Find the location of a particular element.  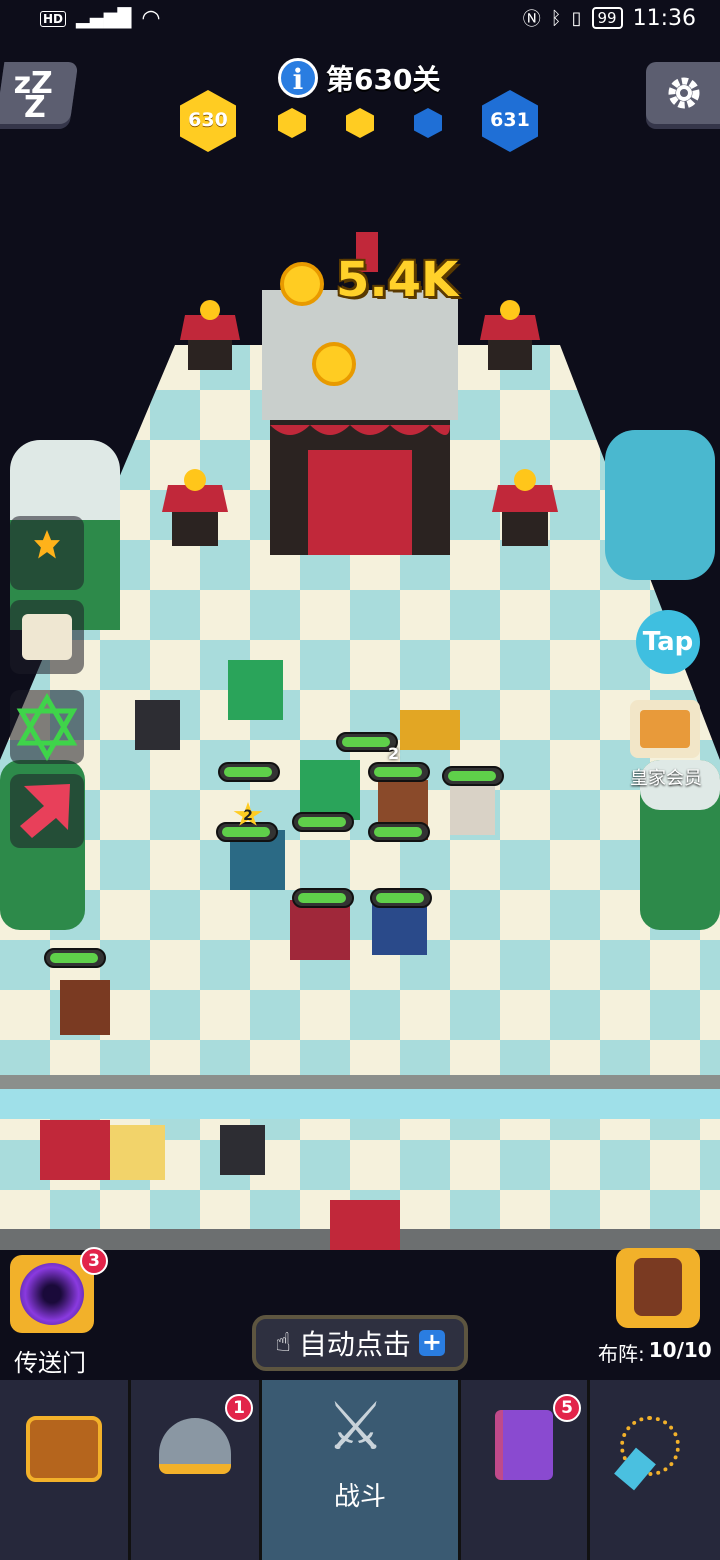

plus-icon: + is located at coordinates (431, 1343).